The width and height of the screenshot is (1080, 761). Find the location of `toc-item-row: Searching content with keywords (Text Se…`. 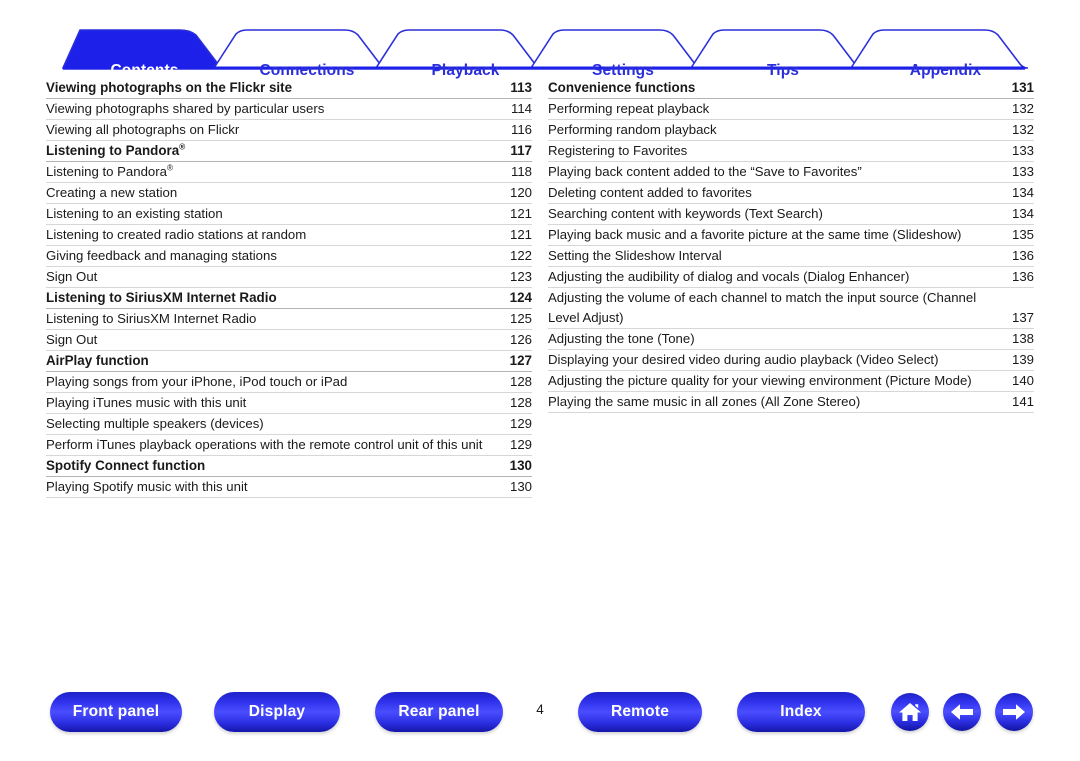

toc-item-row: Searching content with keywords (Text Se… is located at coordinates (791, 214).